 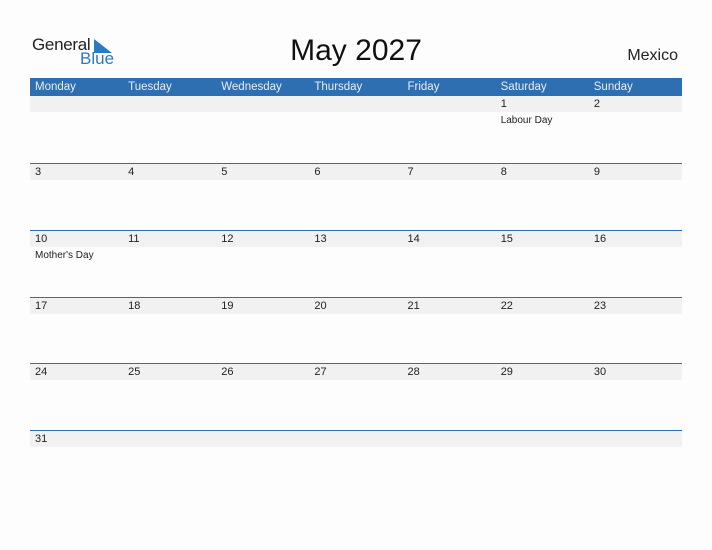 What do you see at coordinates (635, 126) in the screenshot?
I see `day-cell: 2` at bounding box center [635, 126].